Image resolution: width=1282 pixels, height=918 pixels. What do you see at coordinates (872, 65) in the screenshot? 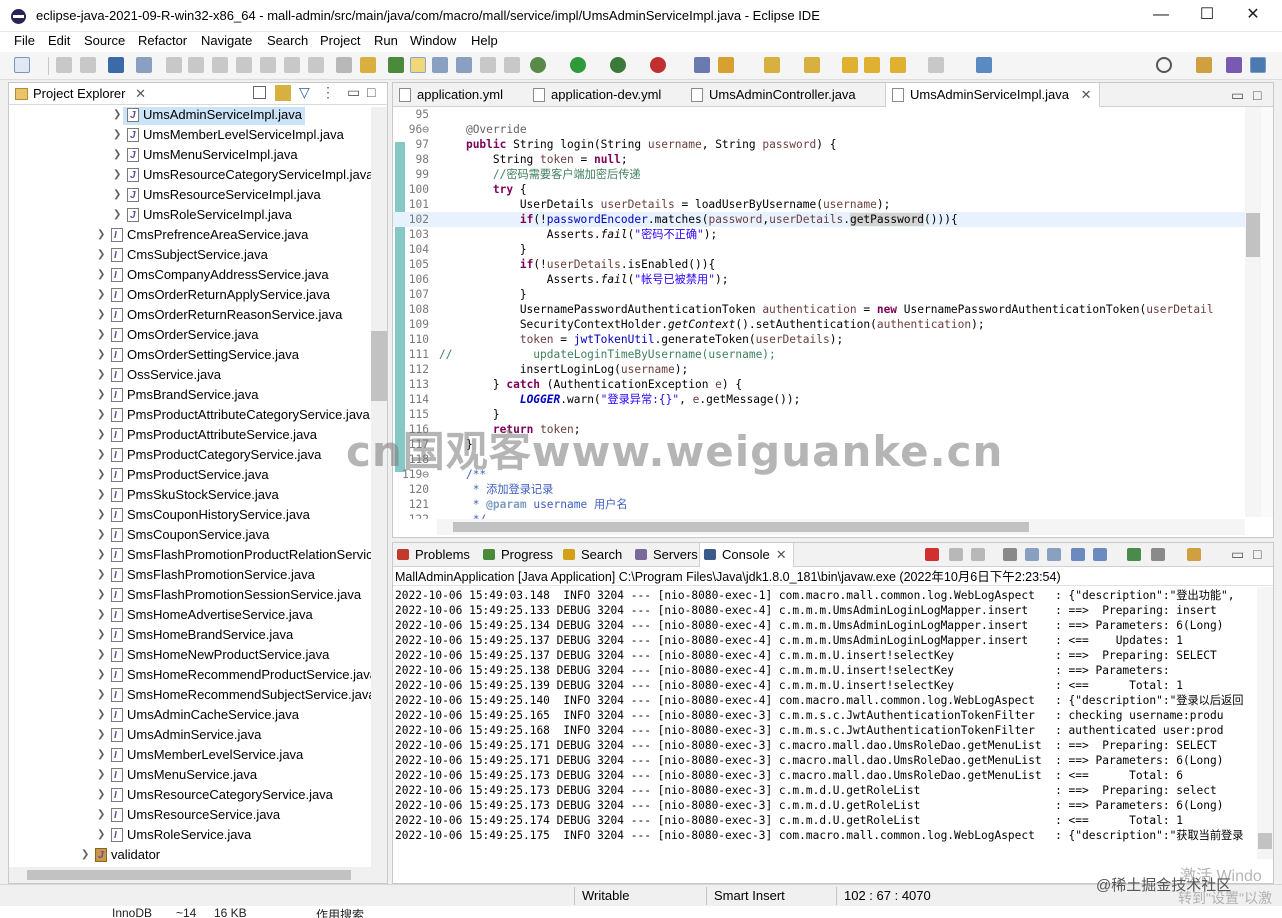
I see `forward-edit-icon` at bounding box center [872, 65].